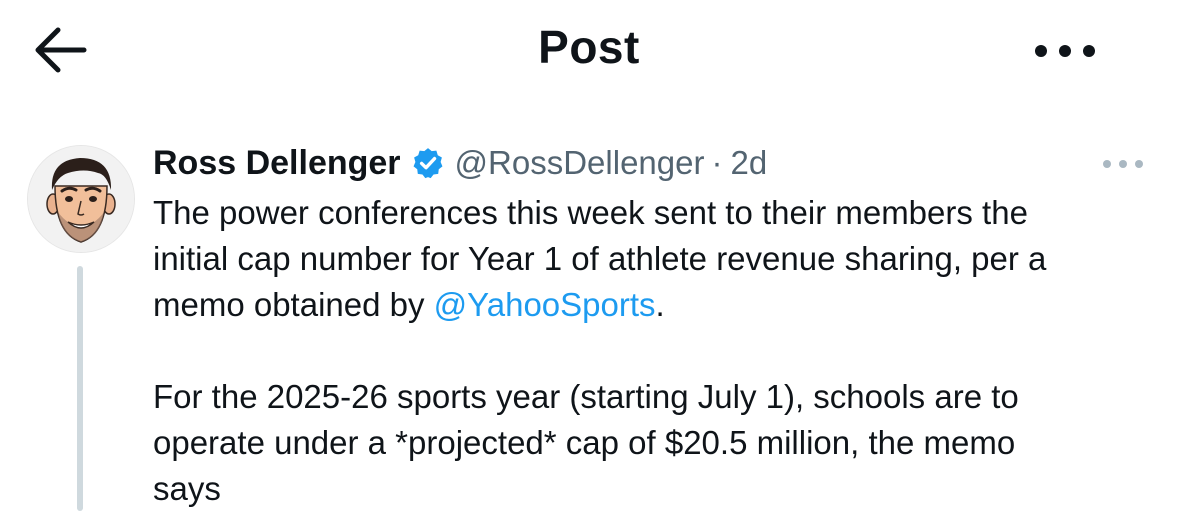 The height and width of the screenshot is (512, 1178). Describe the element at coordinates (293, 304) in the screenshot. I see `tweet-text-segment: memo obtained by` at that location.